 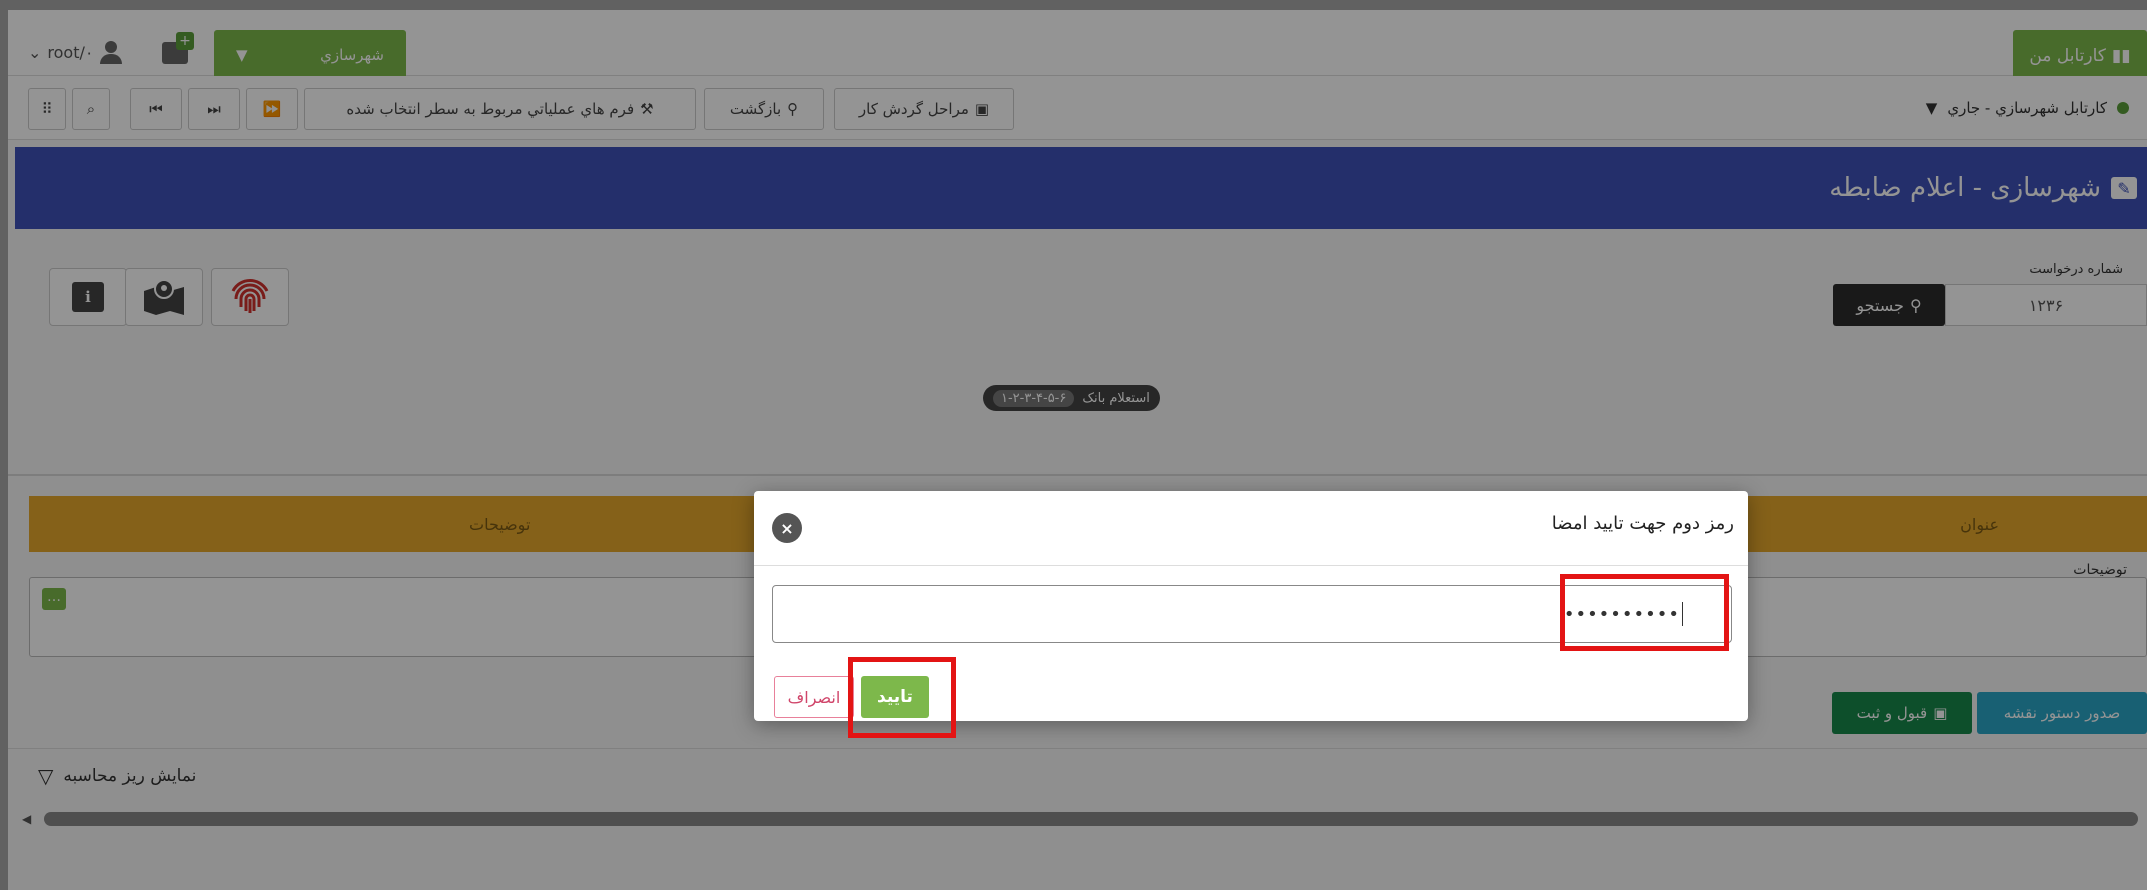 I want to click on highlight-confirm-box, so click(x=902, y=697).